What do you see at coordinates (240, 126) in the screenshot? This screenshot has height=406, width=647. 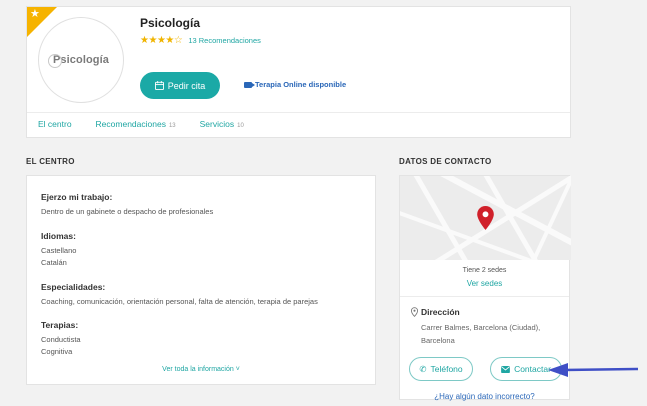 I see `tab-count: 10` at bounding box center [240, 126].